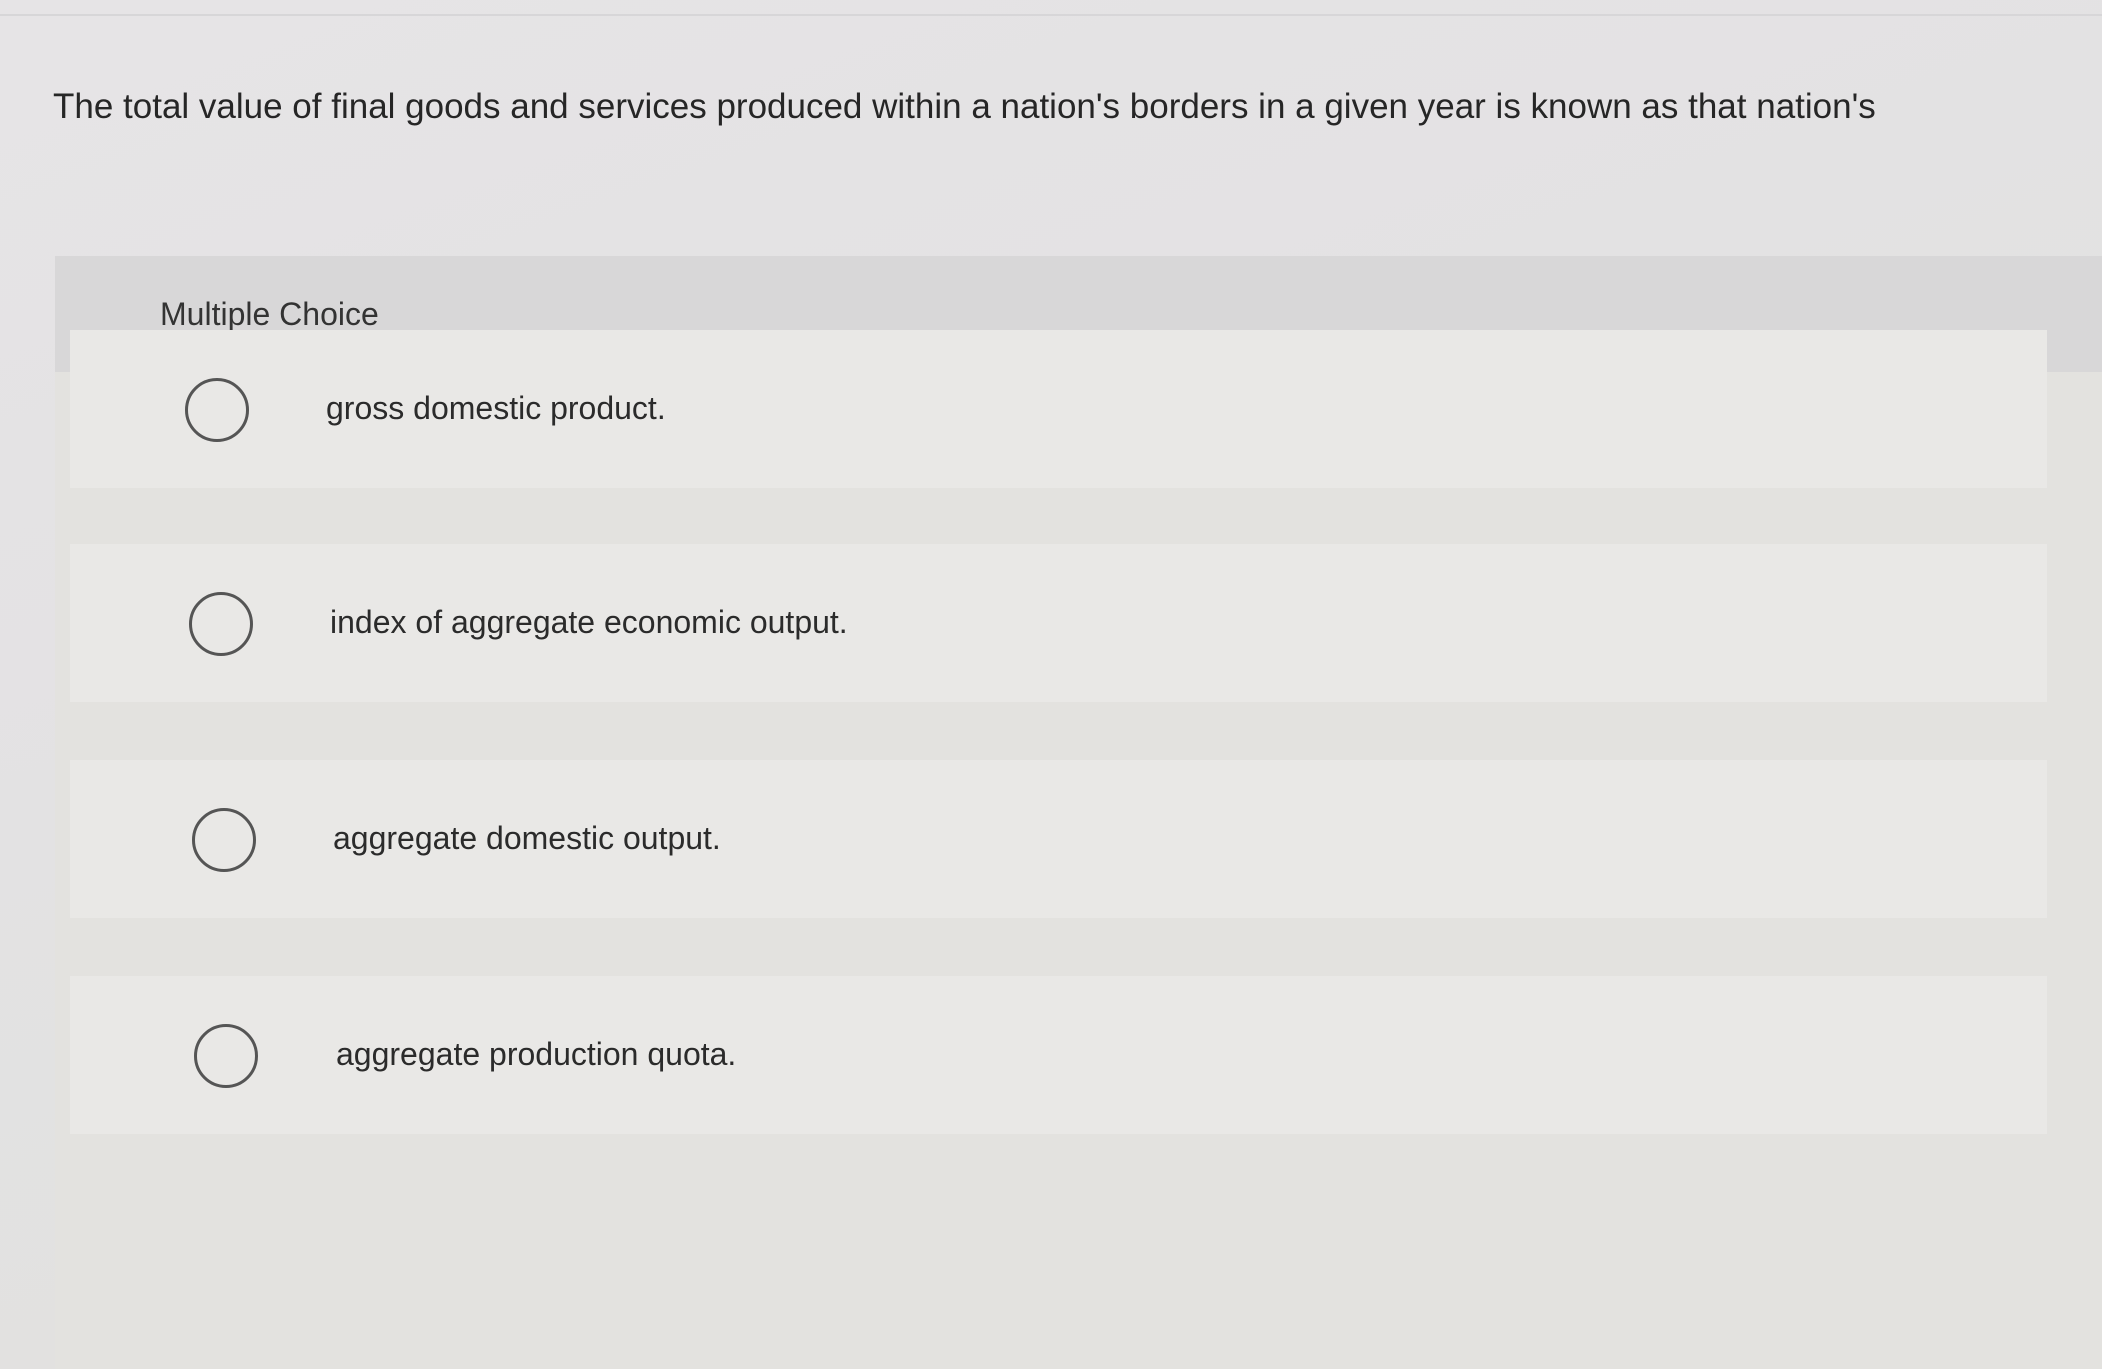 This screenshot has width=2102, height=1369. I want to click on answer-option-label: index of aggregate economic output., so click(589, 622).